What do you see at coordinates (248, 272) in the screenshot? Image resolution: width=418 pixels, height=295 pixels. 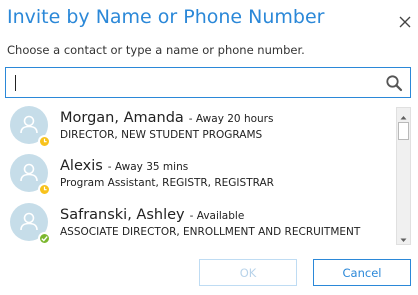 I see `ok-button: OK` at bounding box center [248, 272].